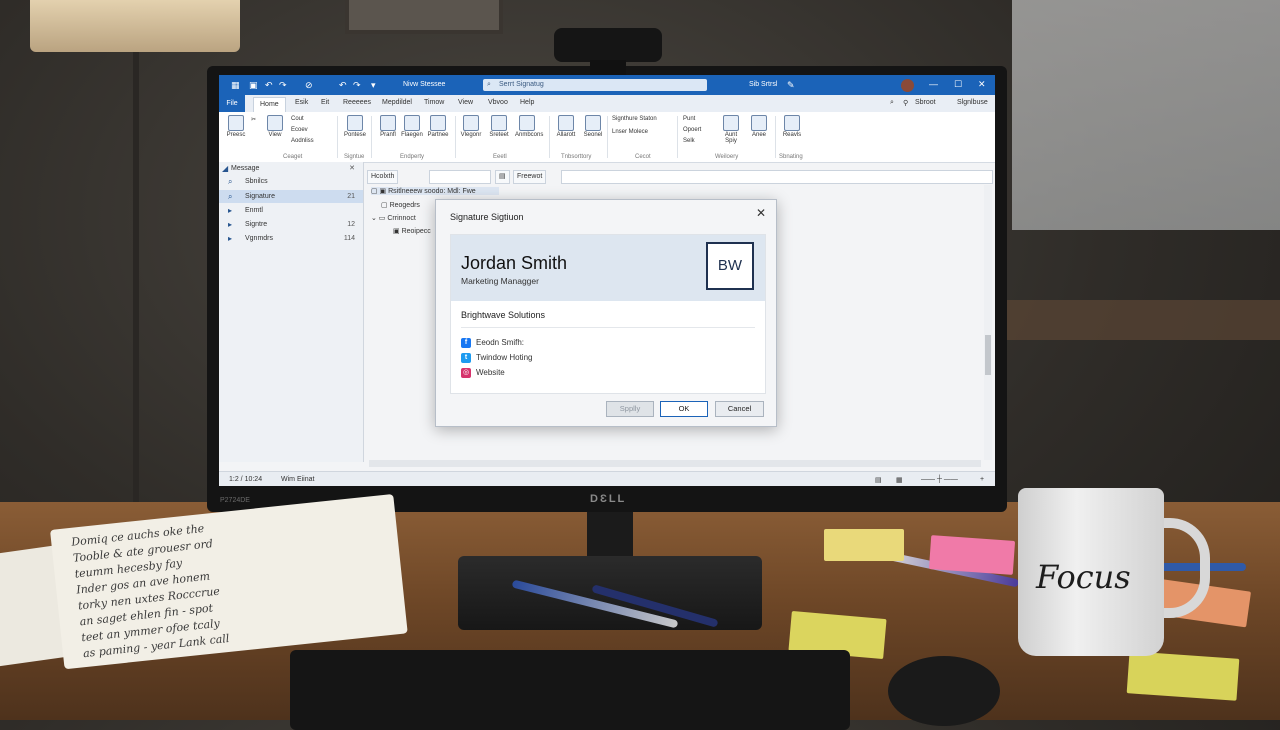 This screenshot has height=730, width=1280. I want to click on folder-item-signature: ⌕ Signature 21, so click(291, 196).